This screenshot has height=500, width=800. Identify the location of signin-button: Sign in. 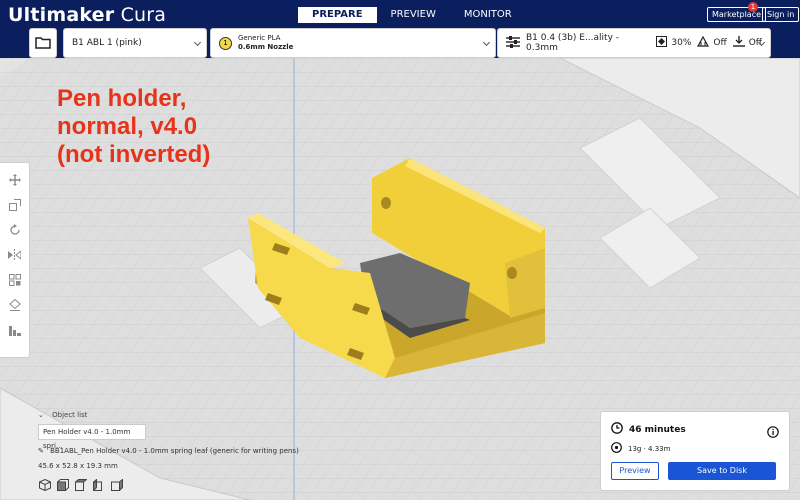
(781, 14).